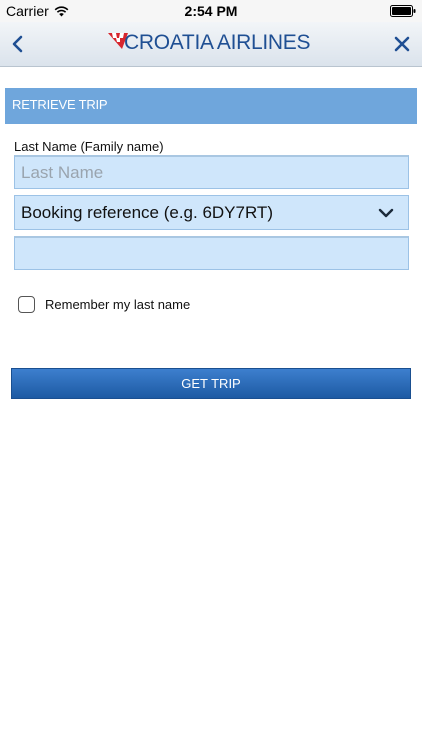 The image size is (422, 750). I want to click on get-trip-button: GET TRIP, so click(211, 383).